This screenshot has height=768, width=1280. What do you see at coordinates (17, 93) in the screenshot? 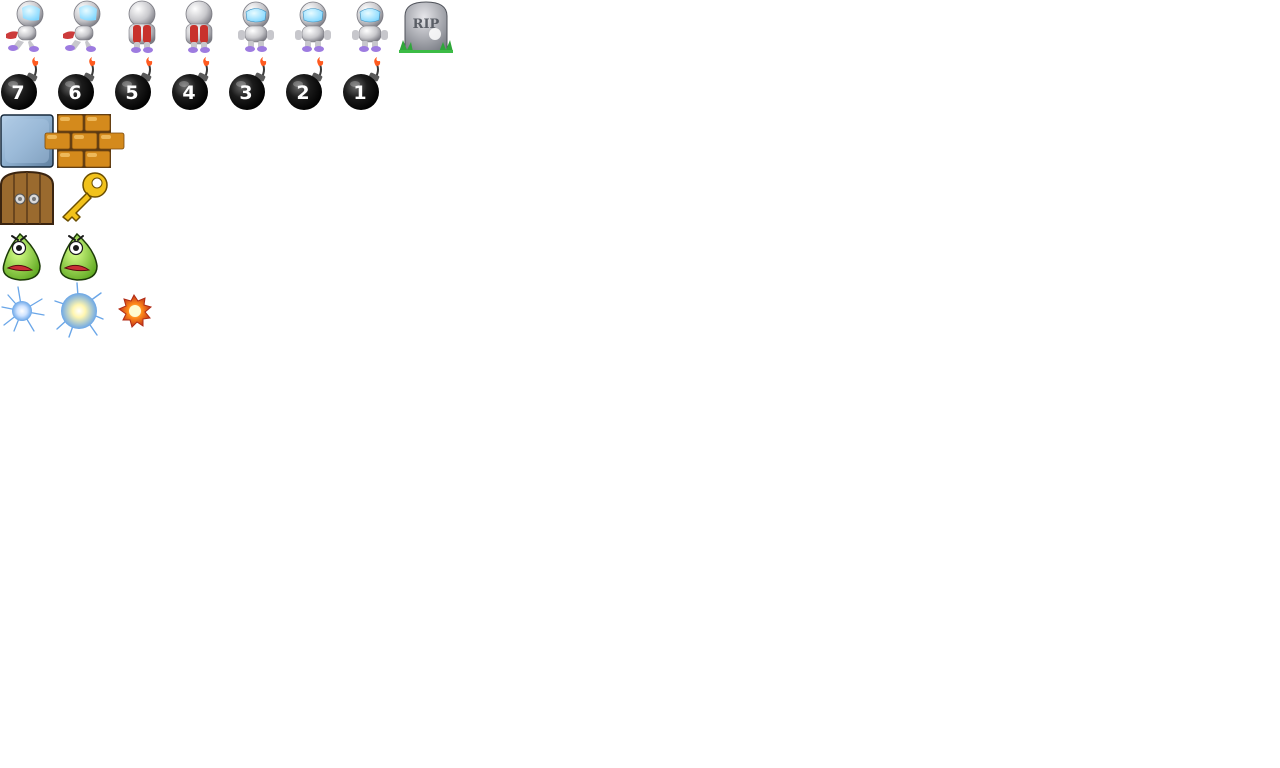
I see `bomb-number-label: 7` at bounding box center [17, 93].